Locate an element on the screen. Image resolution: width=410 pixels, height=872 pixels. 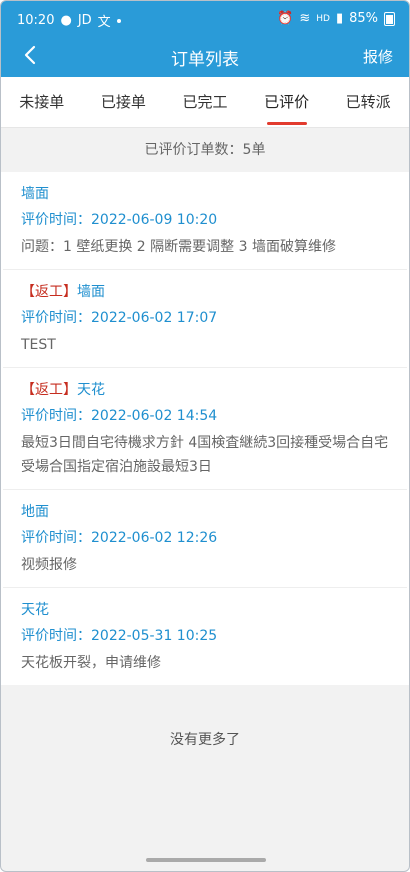
order-rated-time: 评价时间：2022-06-02 17:07 is located at coordinates (205, 318).